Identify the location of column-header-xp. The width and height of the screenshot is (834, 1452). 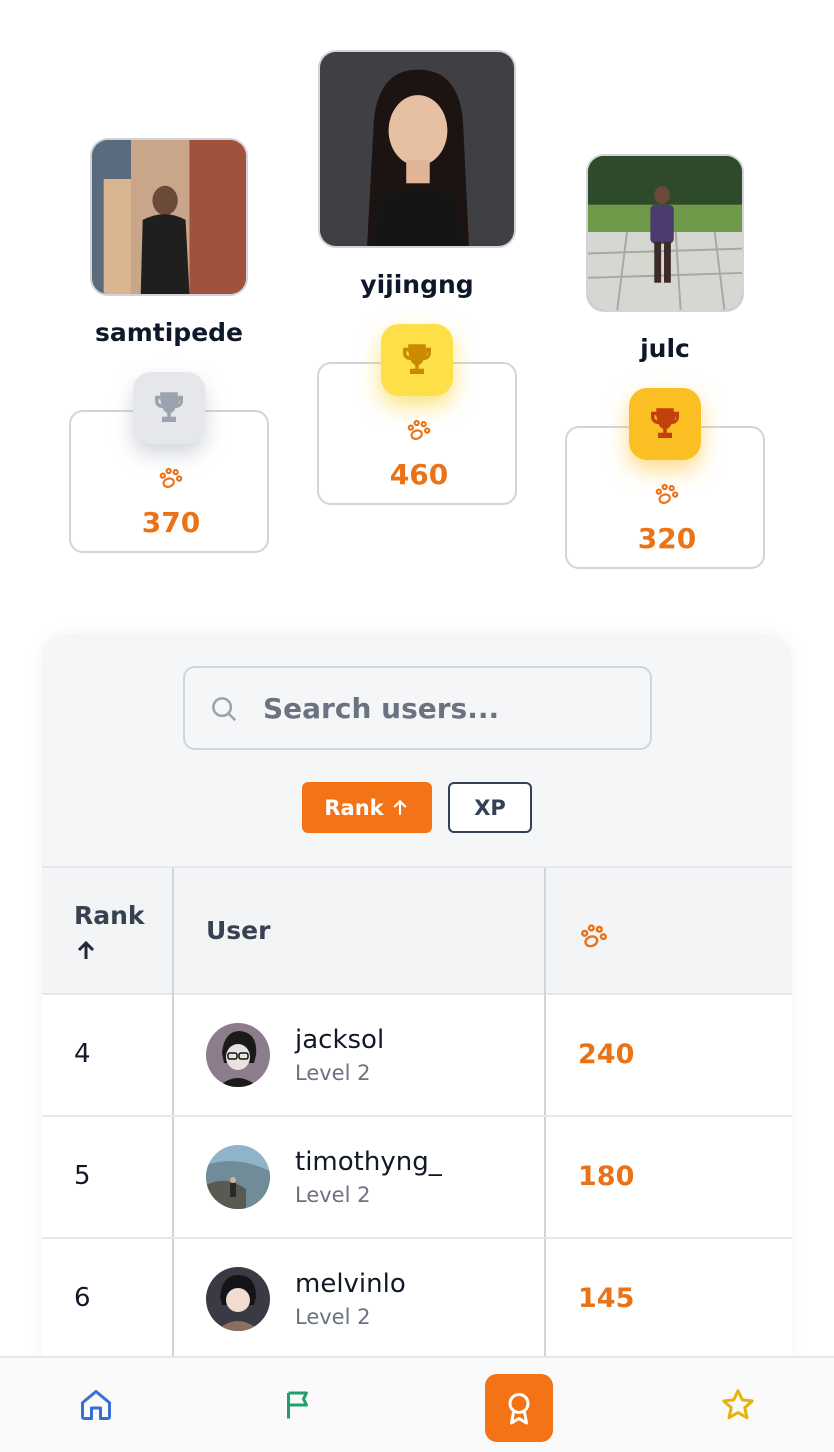
(669, 931).